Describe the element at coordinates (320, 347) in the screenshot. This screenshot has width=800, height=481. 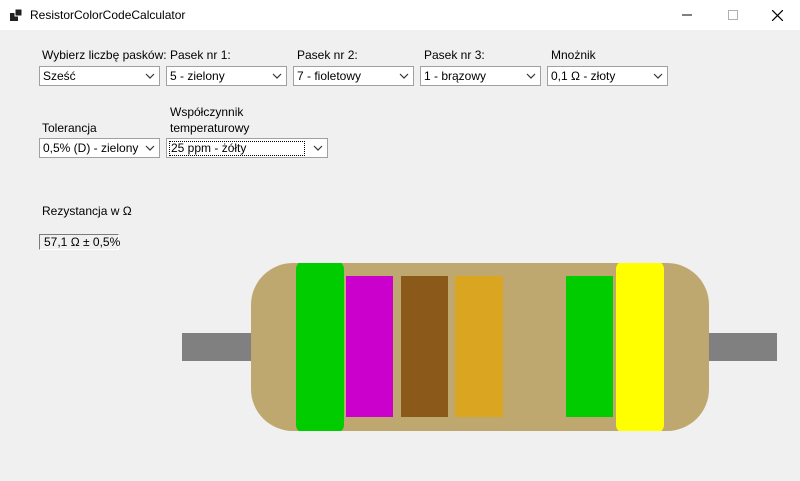
I see `band1-stripe` at that location.